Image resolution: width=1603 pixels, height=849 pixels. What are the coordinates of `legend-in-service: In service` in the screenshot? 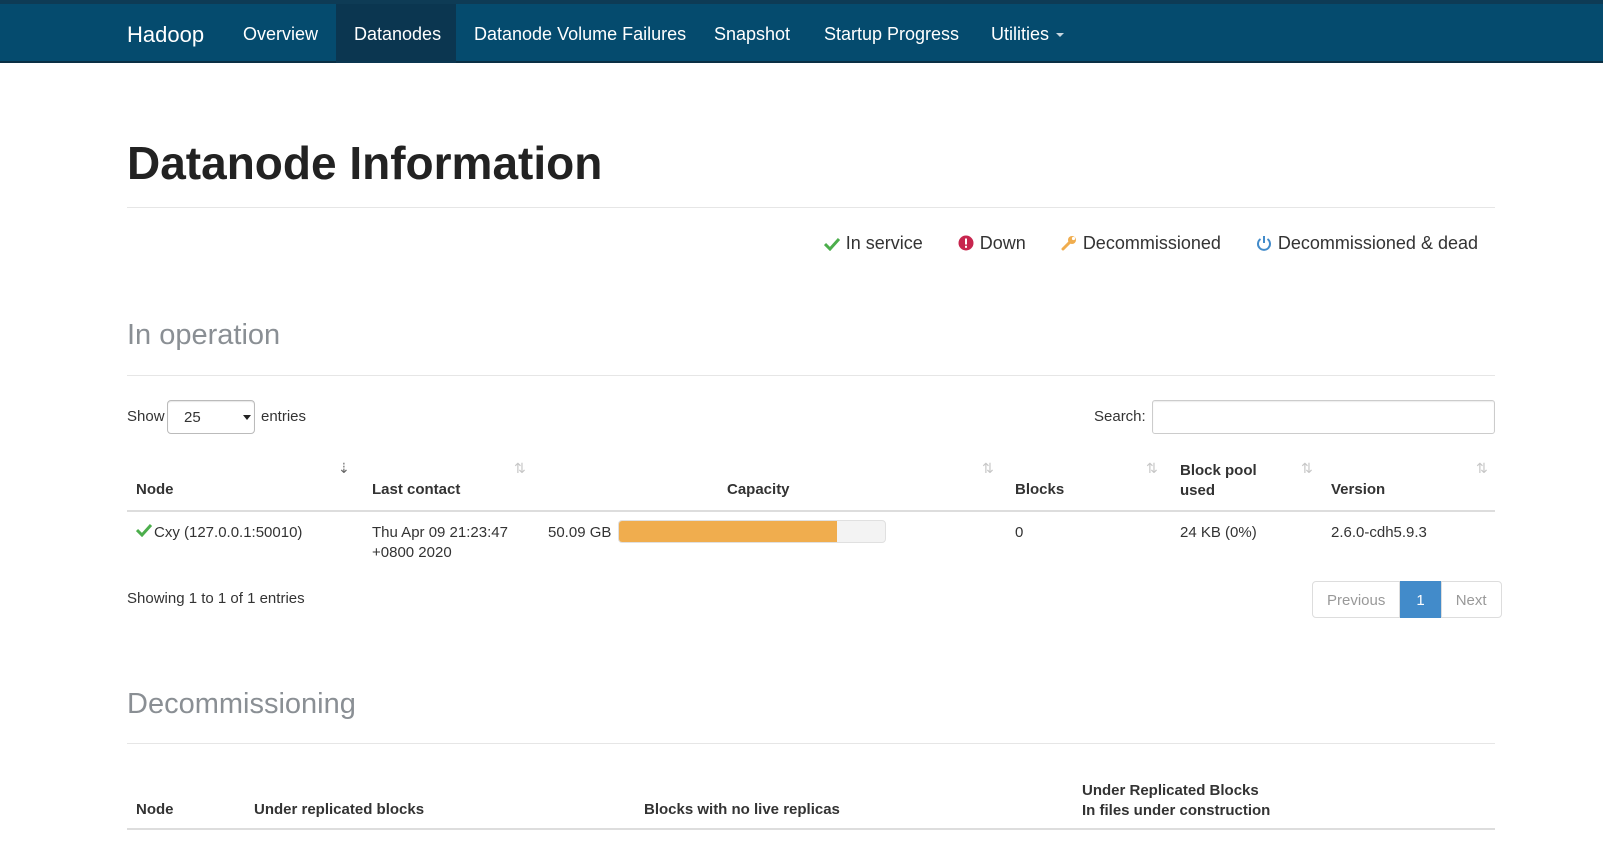 It's located at (873, 243).